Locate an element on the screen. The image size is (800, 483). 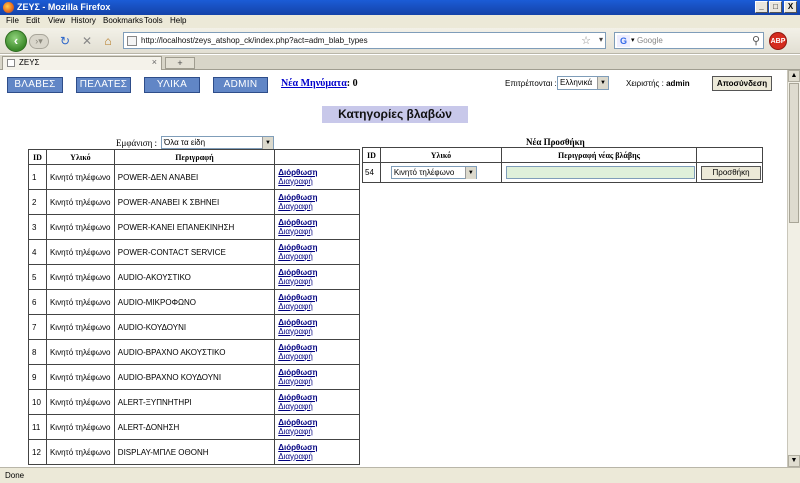
new-material-select: Κινητό τηλέφωνο ▼ is located at coordinates (433, 172).